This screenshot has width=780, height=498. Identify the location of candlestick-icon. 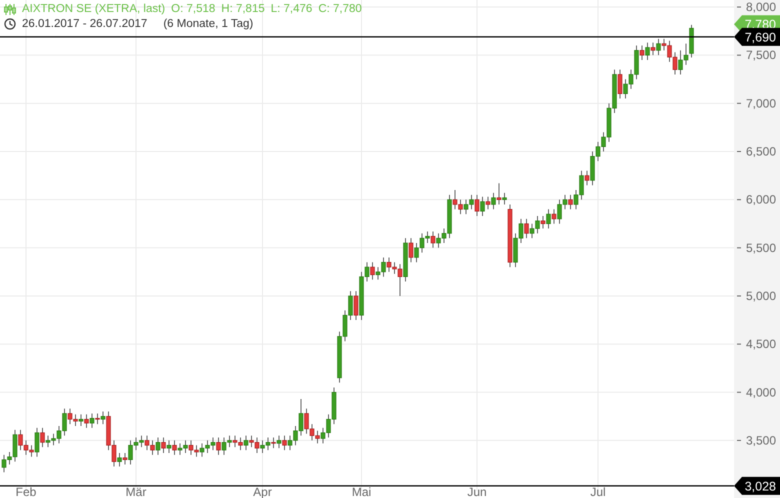
(10, 9).